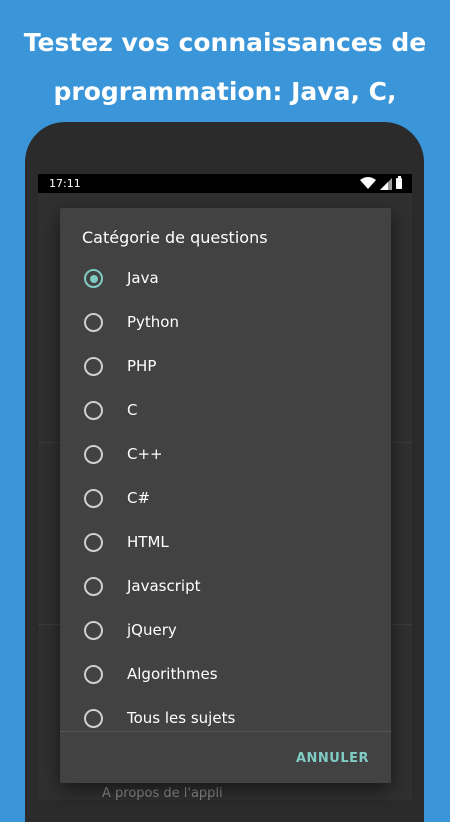  What do you see at coordinates (143, 278) in the screenshot?
I see `option-label: Java` at bounding box center [143, 278].